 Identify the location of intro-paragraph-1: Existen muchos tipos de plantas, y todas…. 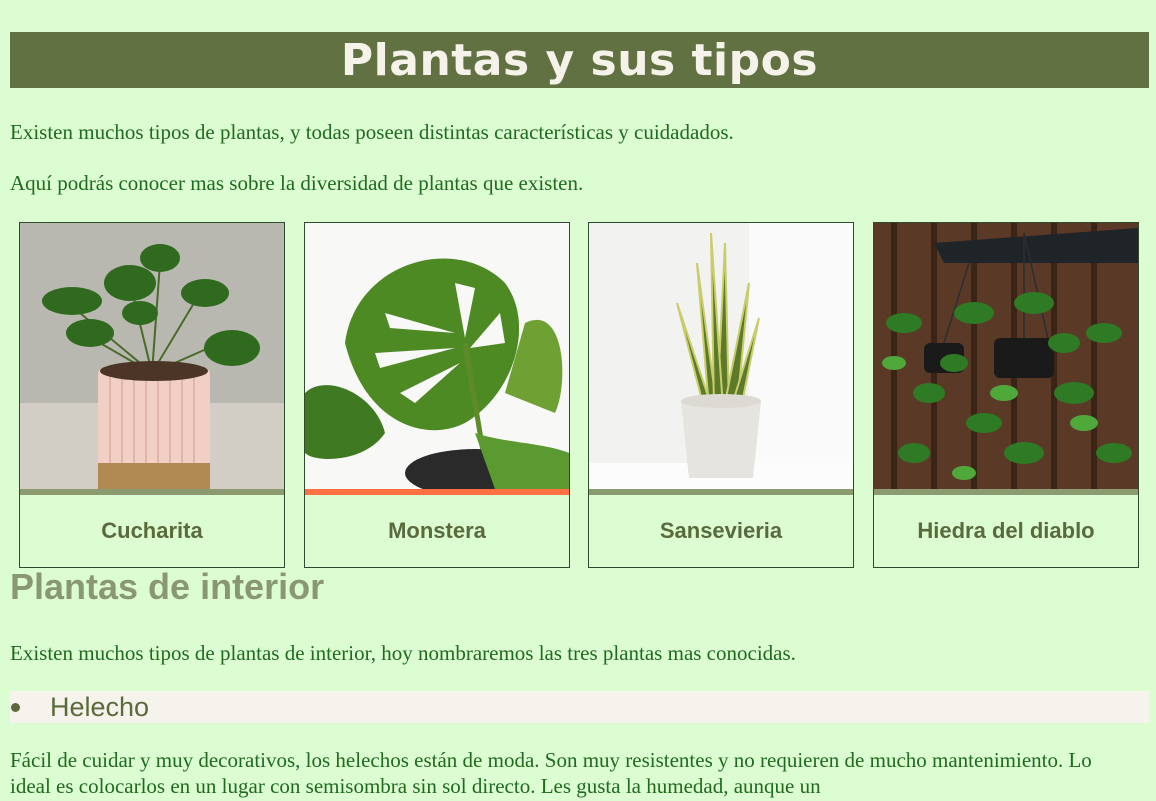
(372, 132).